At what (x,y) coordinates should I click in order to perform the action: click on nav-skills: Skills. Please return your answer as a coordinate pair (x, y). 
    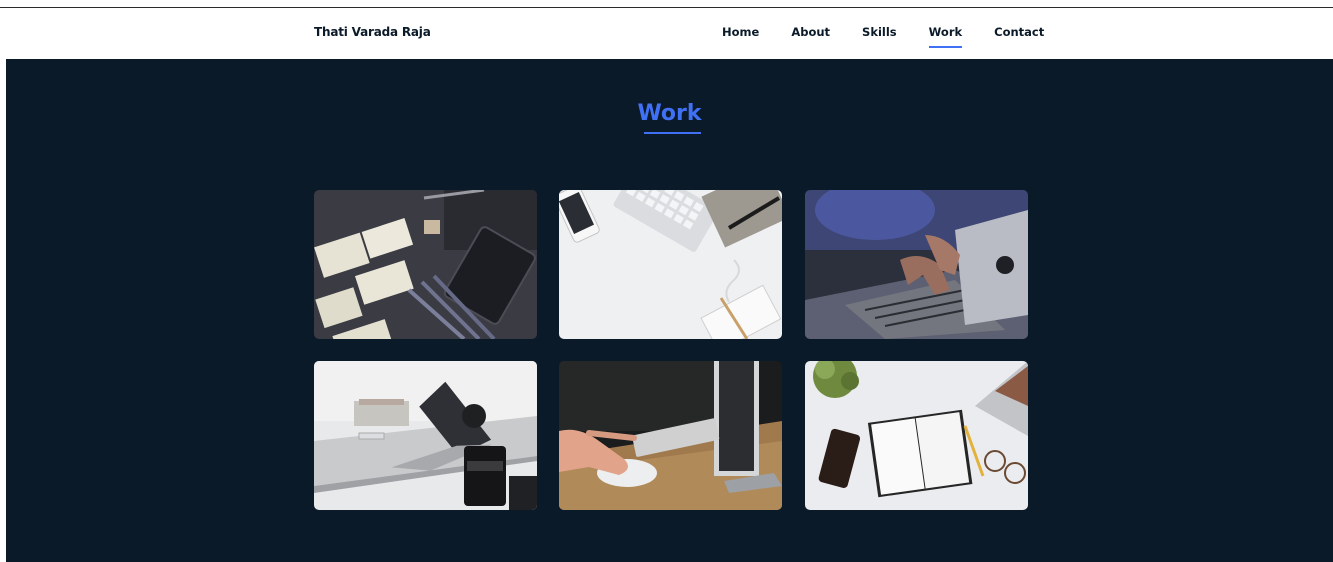
    Looking at the image, I should click on (879, 32).